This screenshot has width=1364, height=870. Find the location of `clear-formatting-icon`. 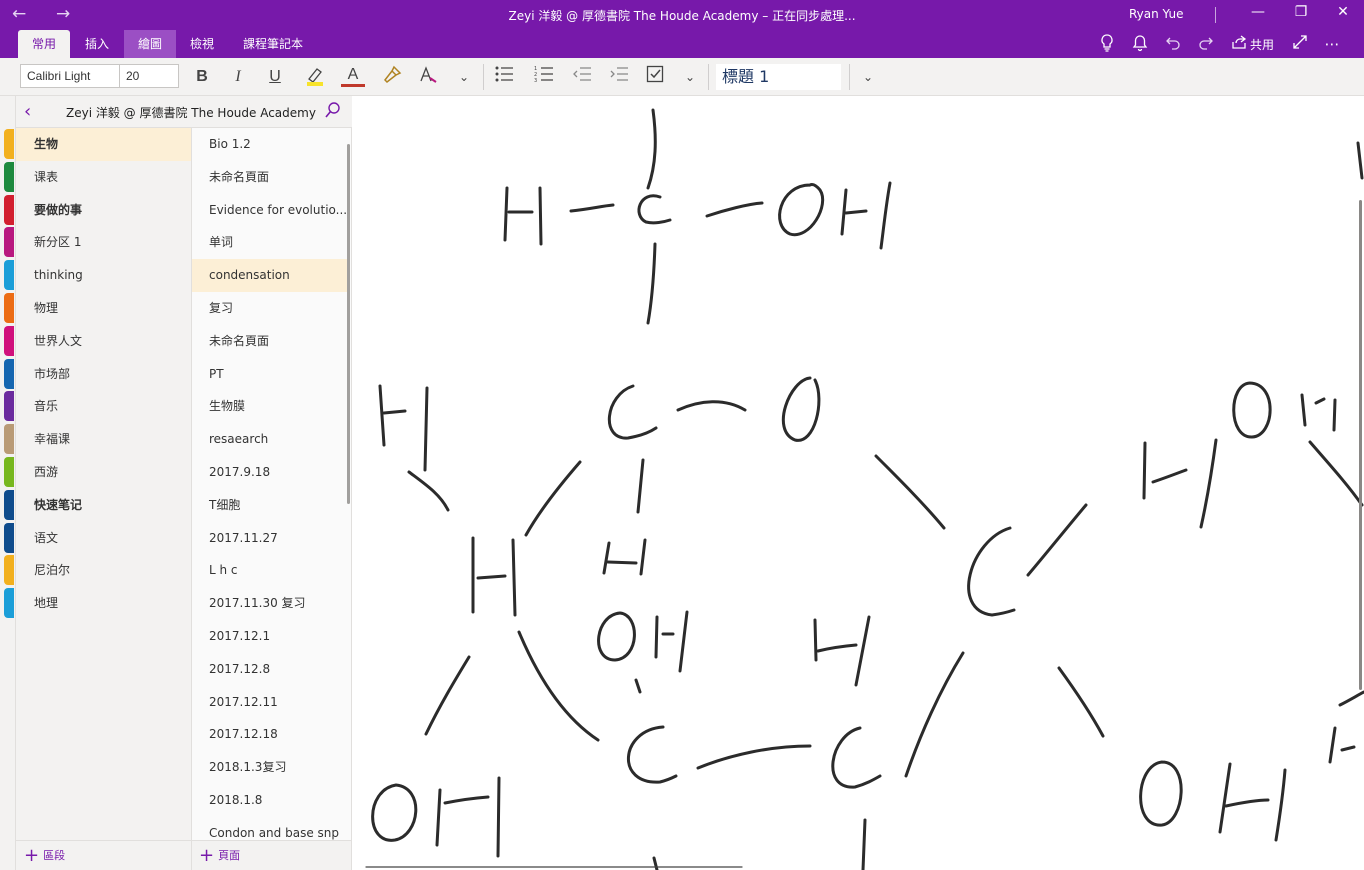

clear-formatting-icon is located at coordinates (428, 77).